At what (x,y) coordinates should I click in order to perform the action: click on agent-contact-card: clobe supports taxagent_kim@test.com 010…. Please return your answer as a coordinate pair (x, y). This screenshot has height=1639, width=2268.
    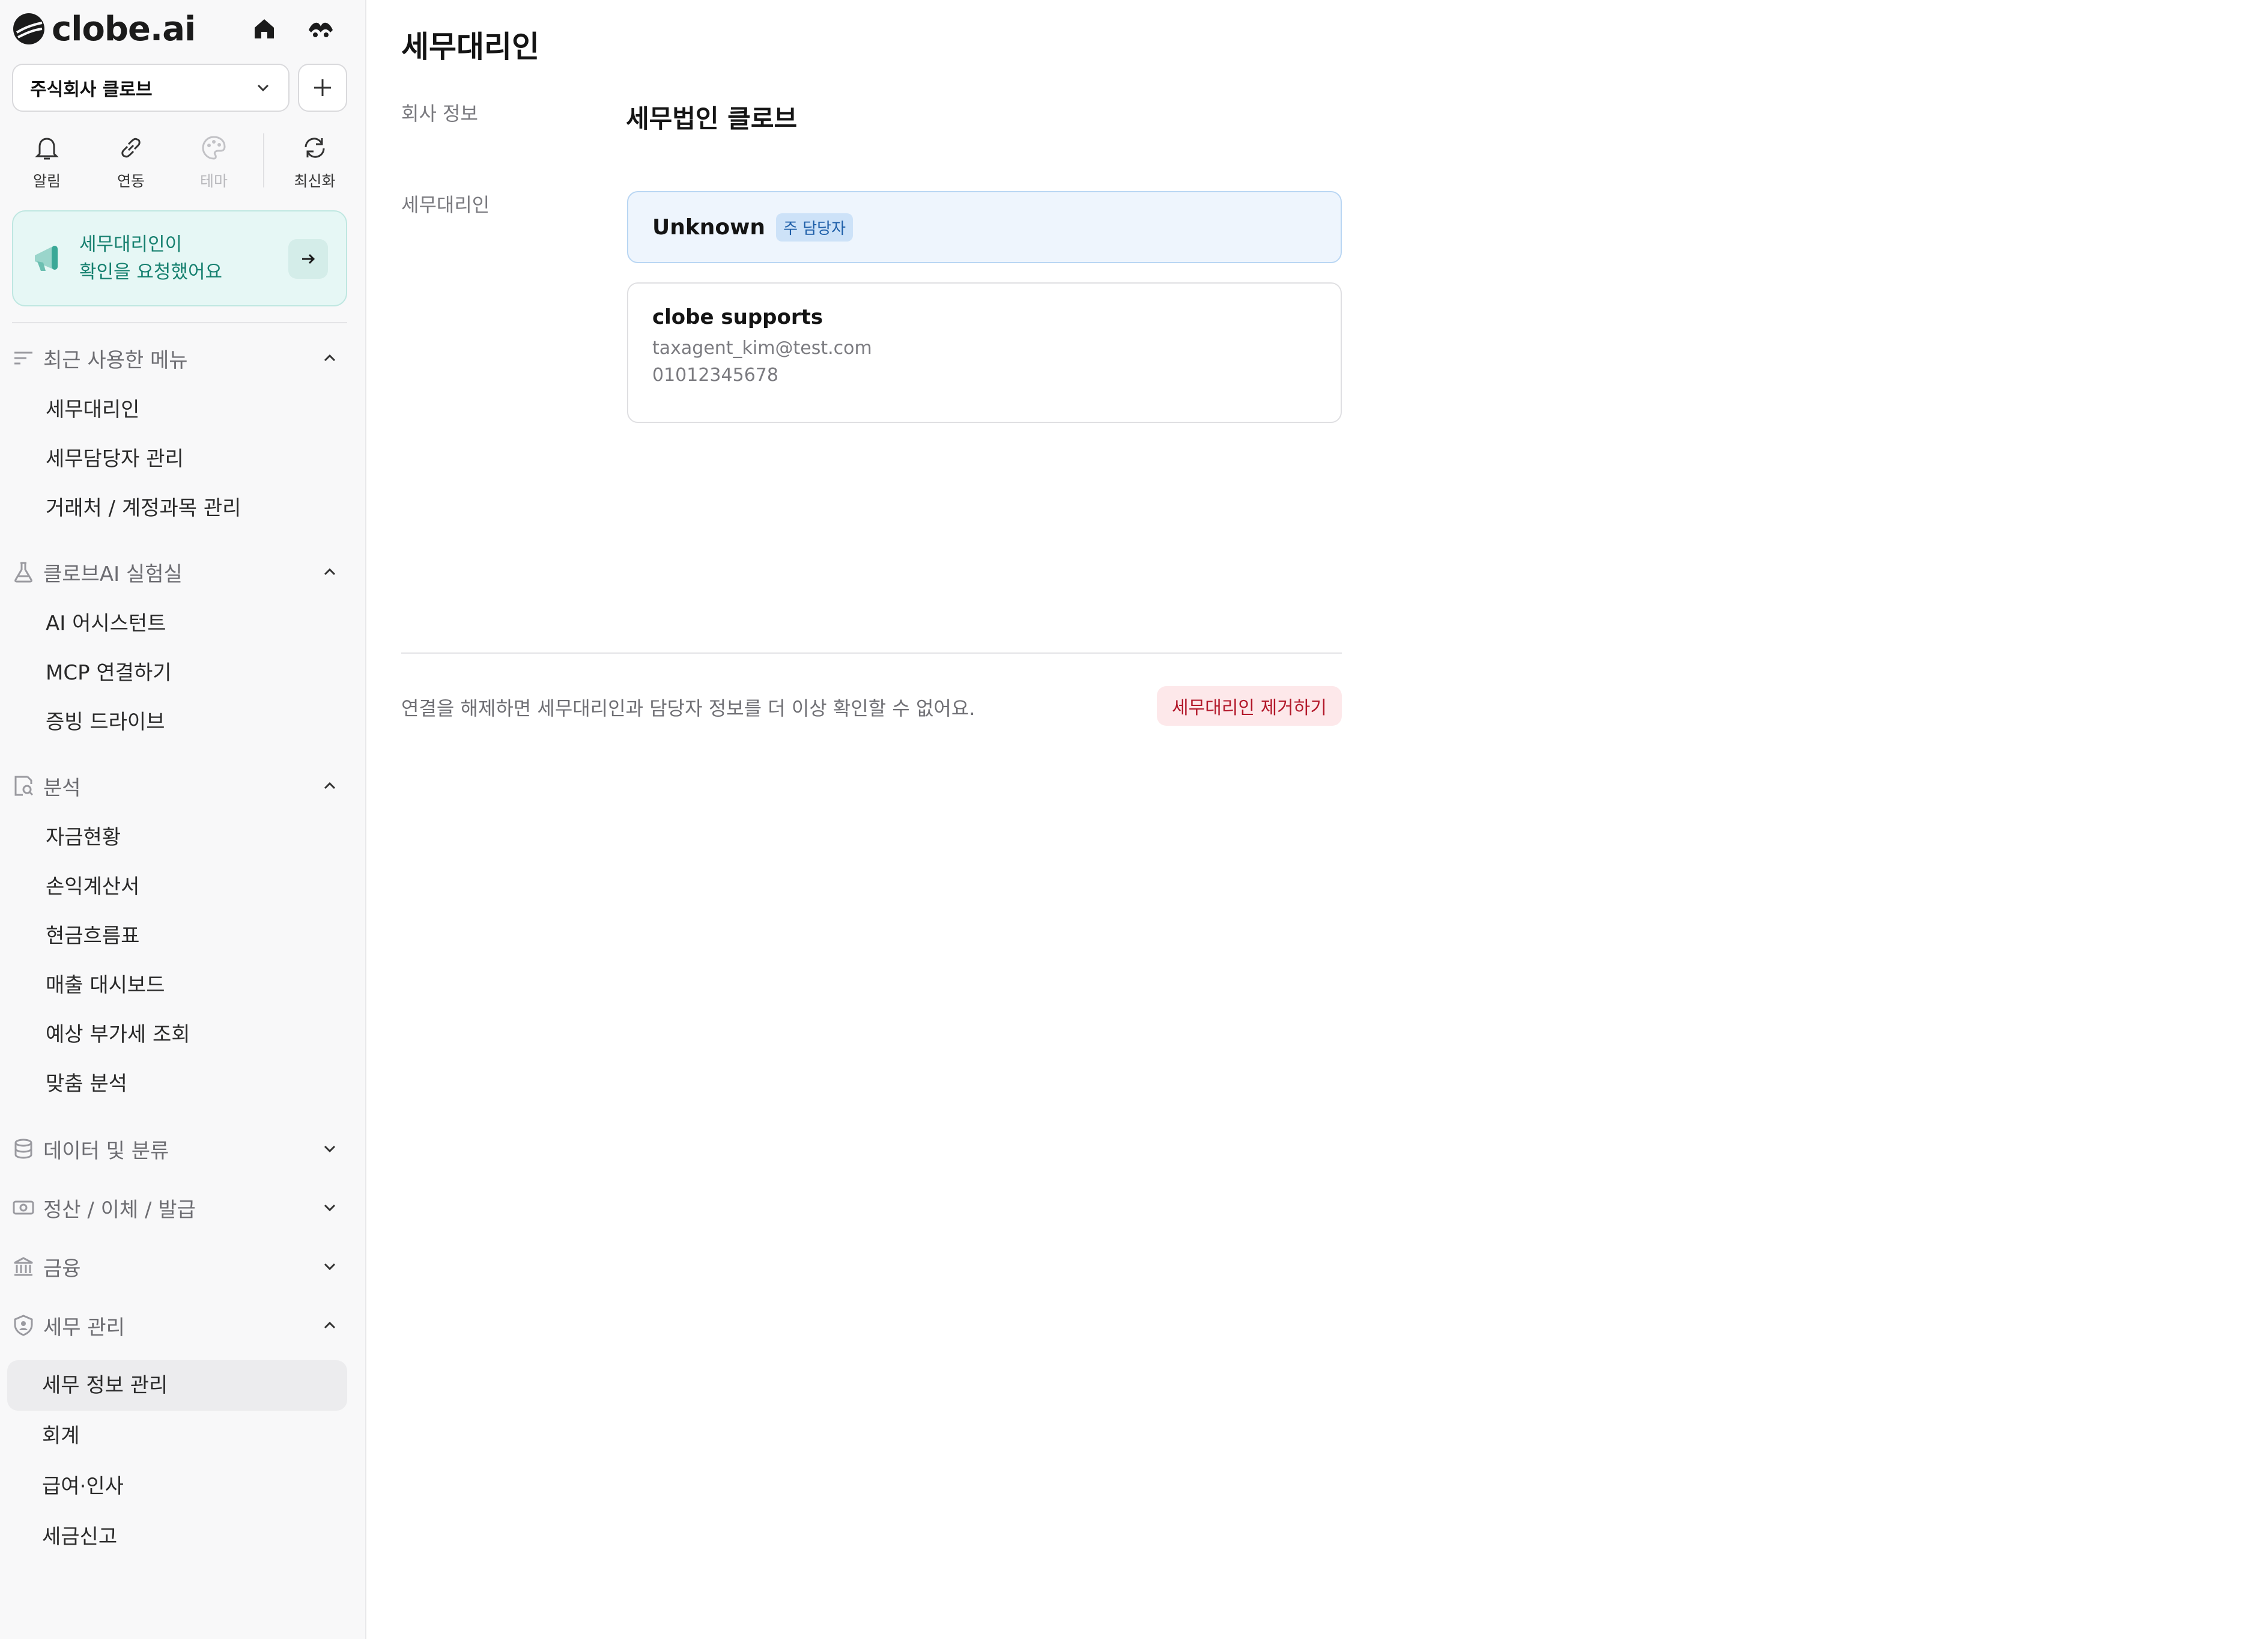
    Looking at the image, I should click on (984, 353).